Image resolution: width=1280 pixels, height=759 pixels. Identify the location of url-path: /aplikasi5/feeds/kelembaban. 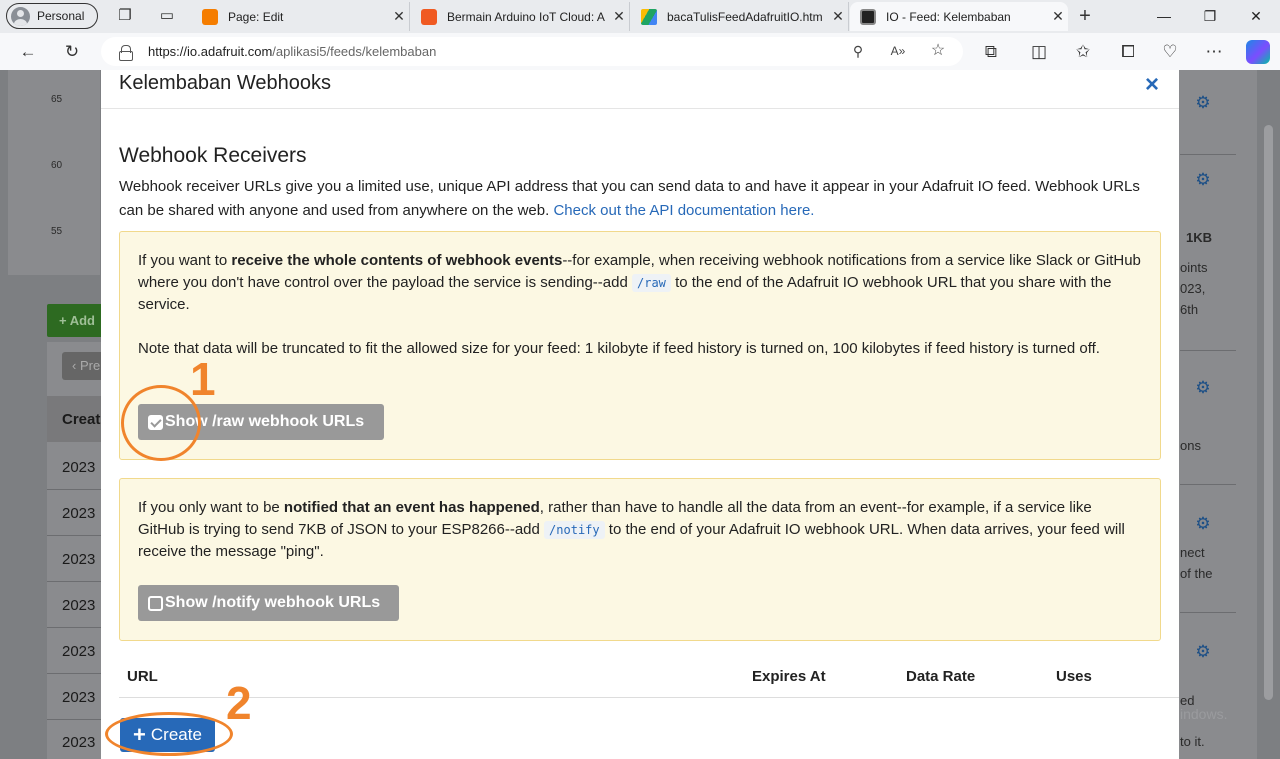
(354, 51).